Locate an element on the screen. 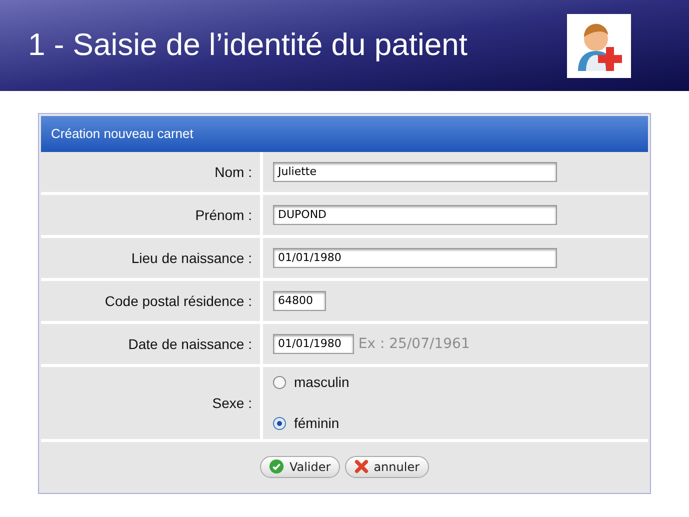 The width and height of the screenshot is (689, 517). field-label: Prénom : is located at coordinates (223, 215).